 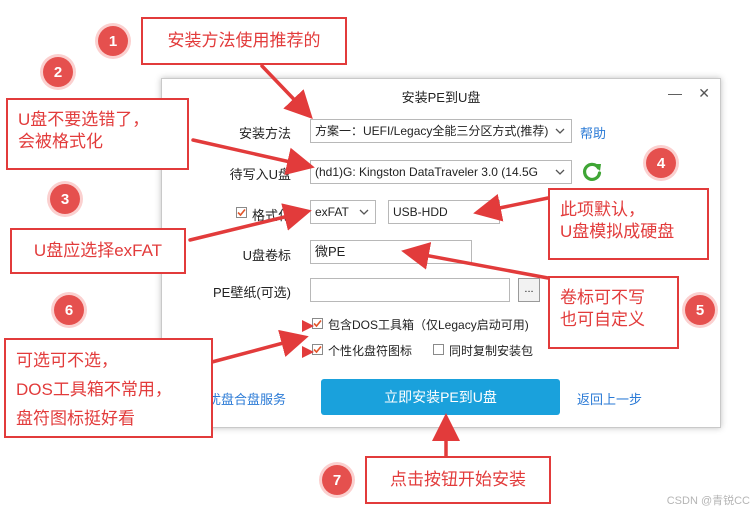 I want to click on callout-4: 此项默认， U盘模拟成硬盘, so click(x=628, y=224).